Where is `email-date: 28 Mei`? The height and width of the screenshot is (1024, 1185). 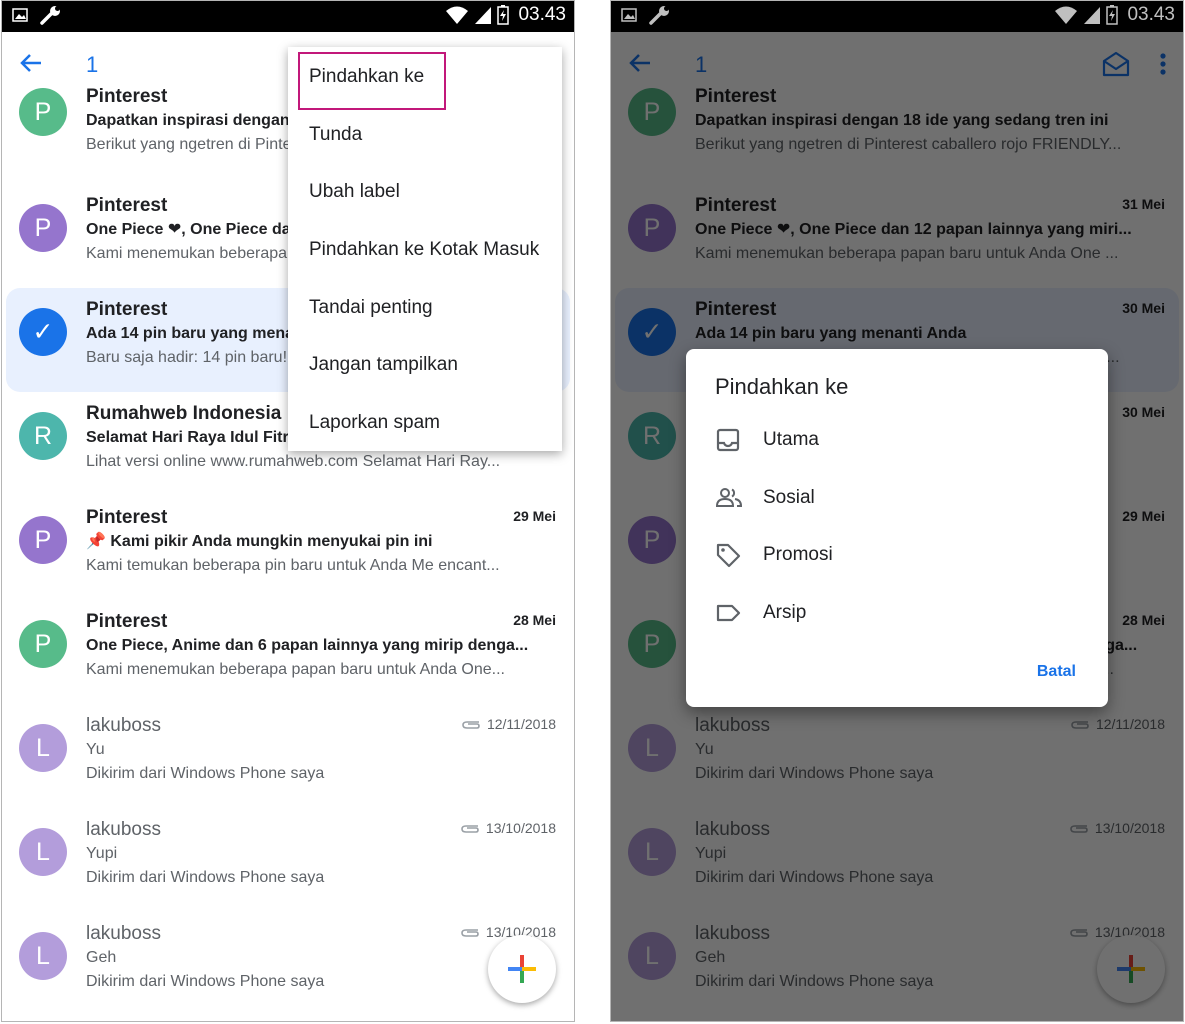 email-date: 28 Mei is located at coordinates (534, 620).